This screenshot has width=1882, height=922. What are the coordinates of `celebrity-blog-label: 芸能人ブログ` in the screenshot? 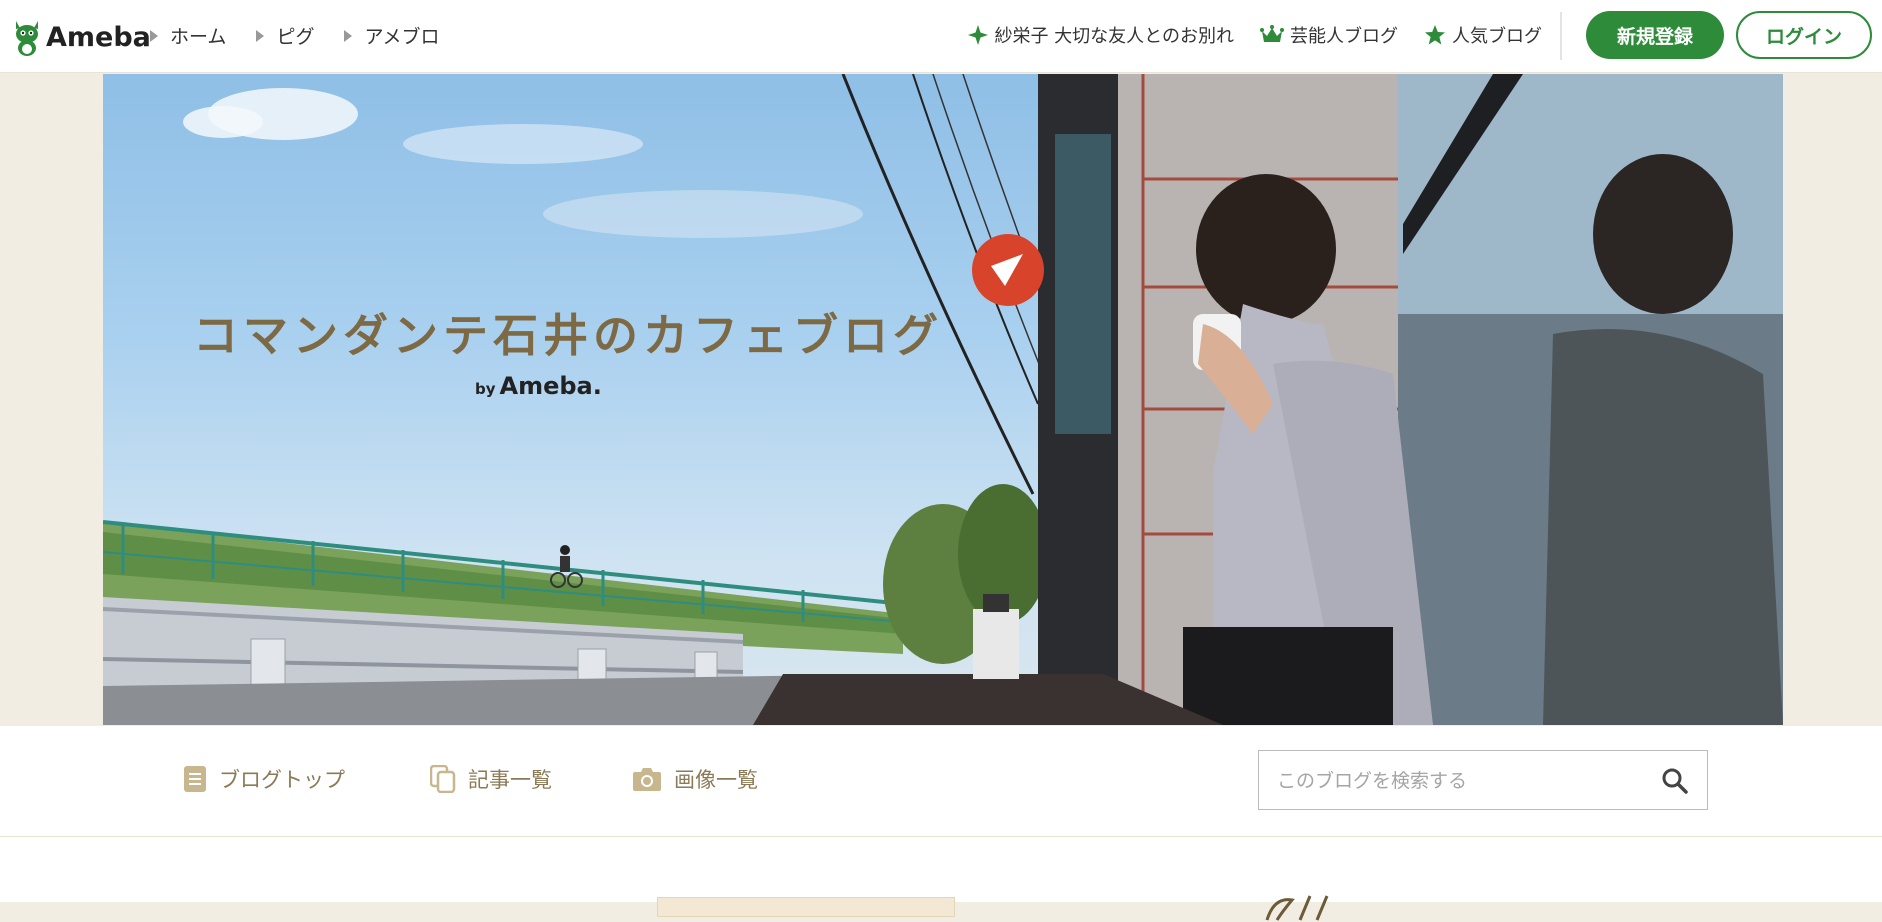 It's located at (1344, 36).